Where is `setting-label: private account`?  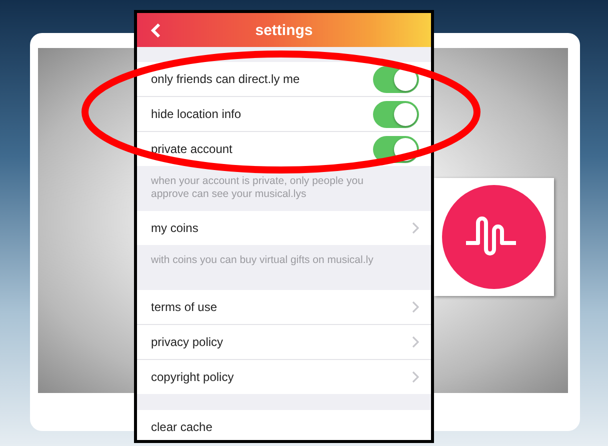
setting-label: private account is located at coordinates (192, 149).